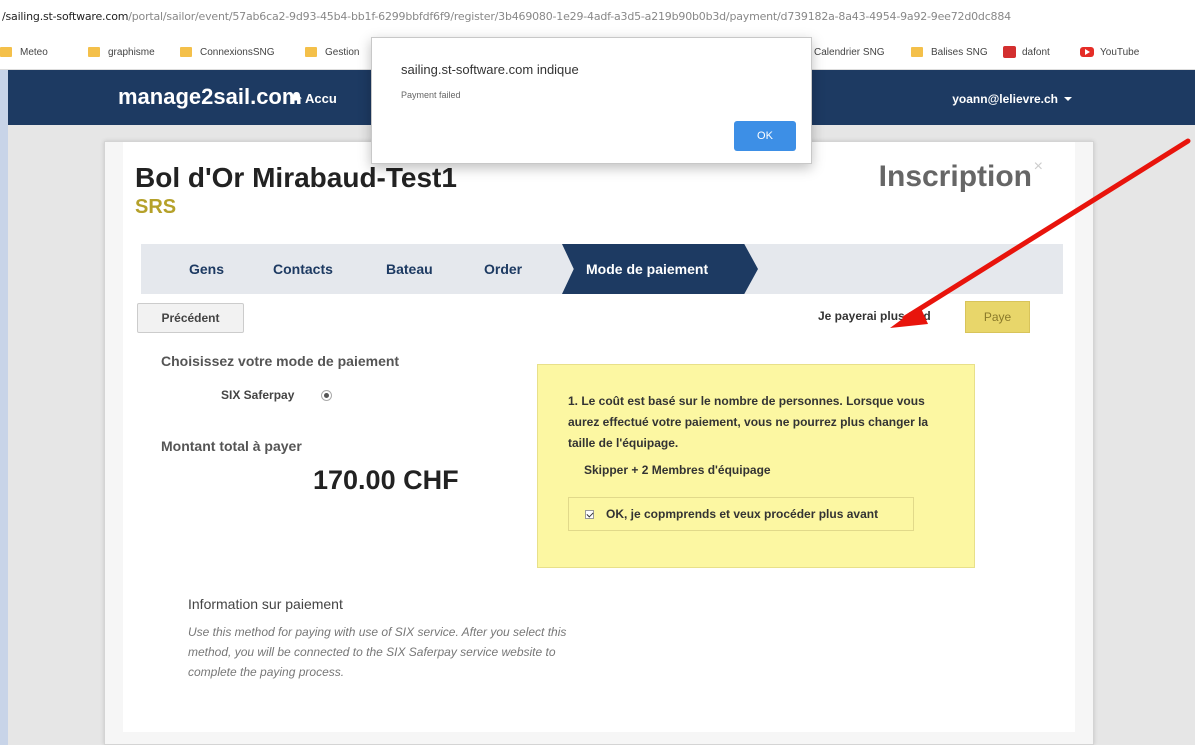 This screenshot has width=1195, height=745. Describe the element at coordinates (874, 316) in the screenshot. I see `pay-later-link: Je payerai plus tard` at that location.